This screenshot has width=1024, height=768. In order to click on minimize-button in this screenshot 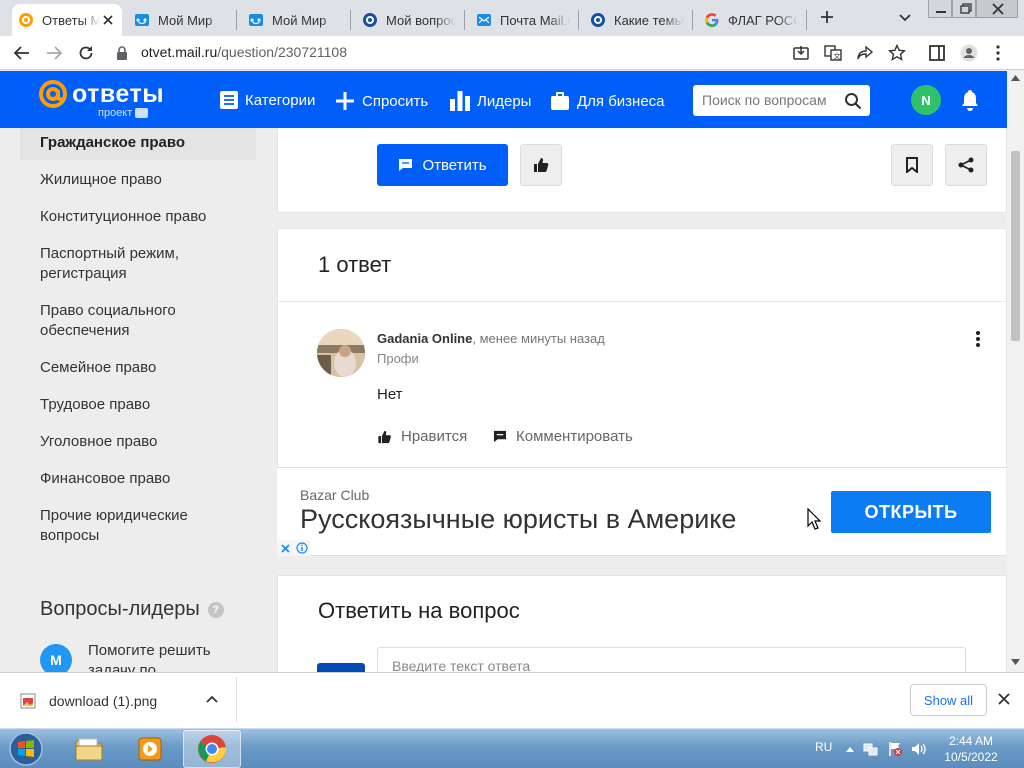, I will do `click(940, 9)`.